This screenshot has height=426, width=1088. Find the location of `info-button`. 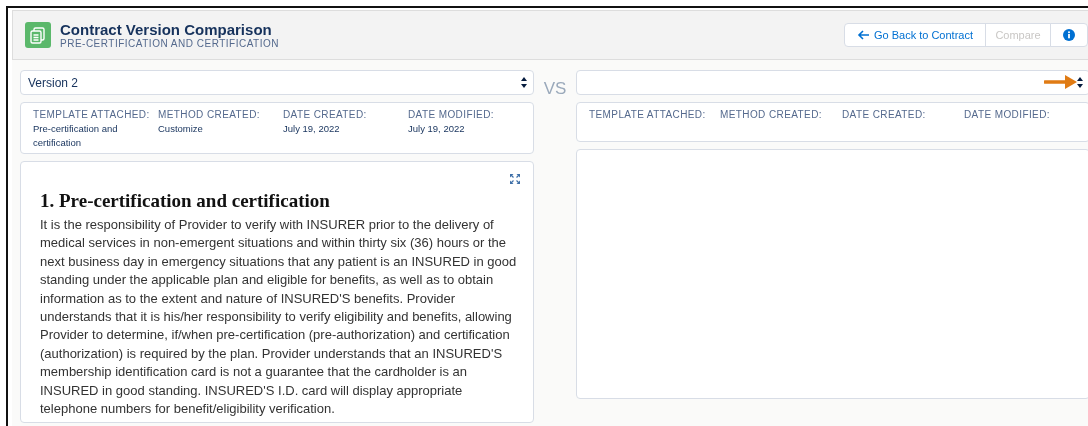

info-button is located at coordinates (1069, 35).